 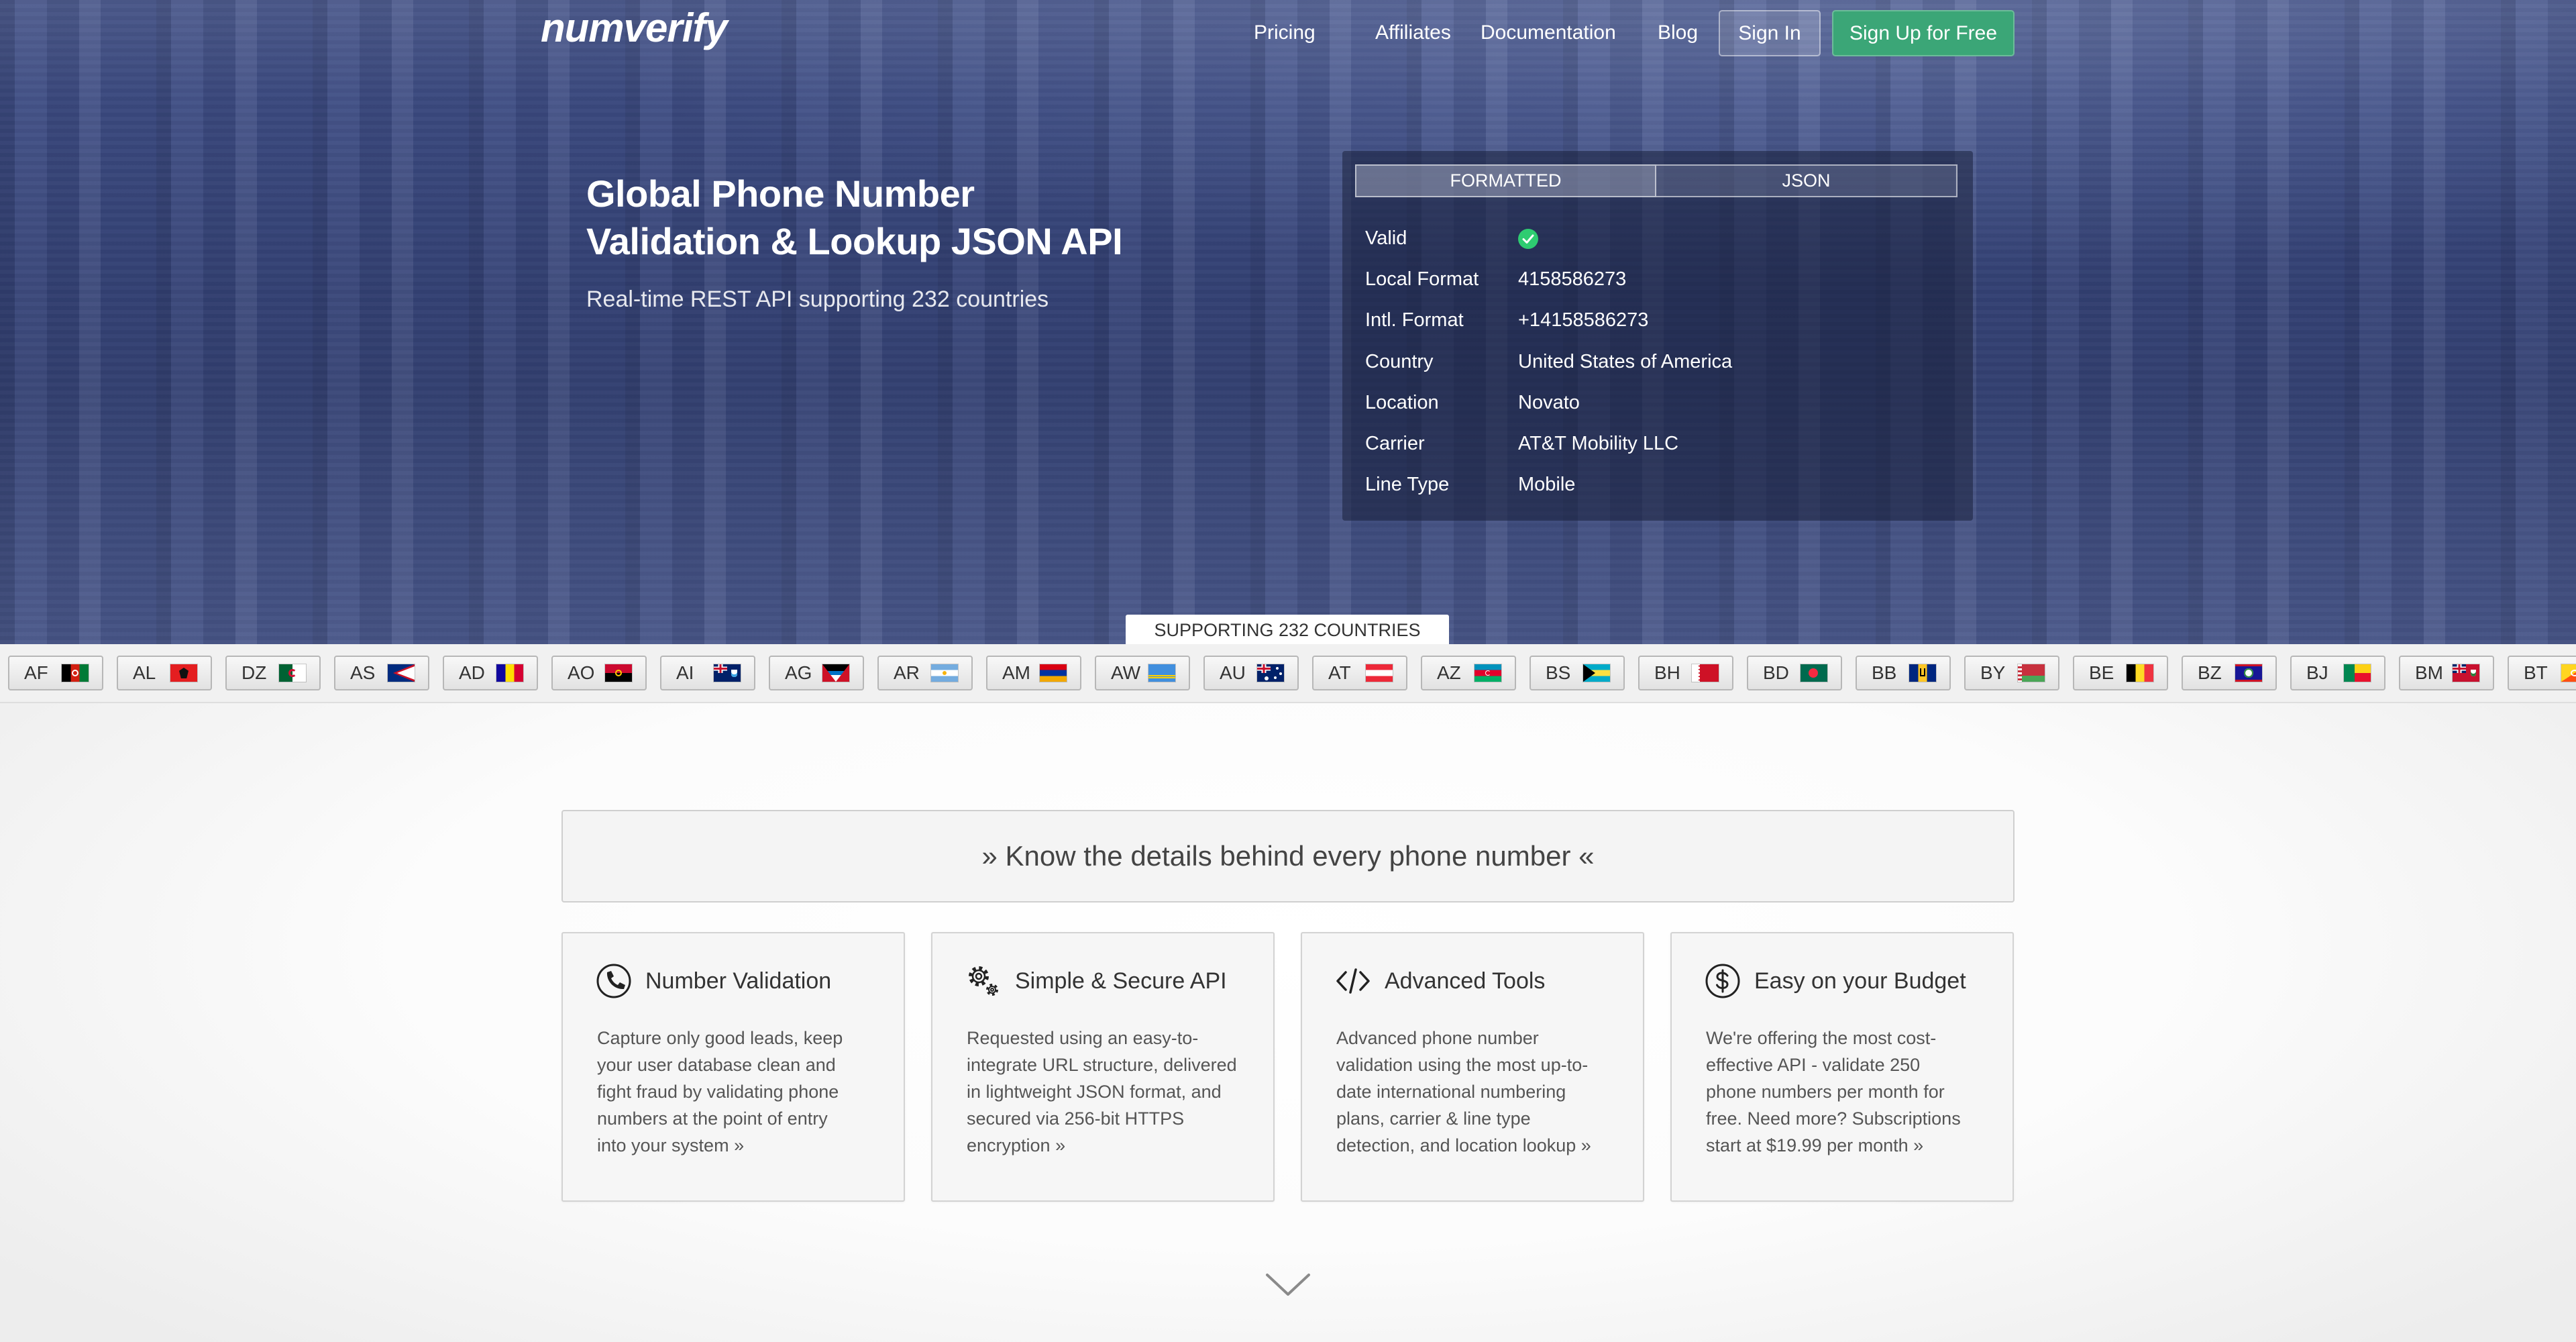 I want to click on country-chip-dz: DZ, so click(x=273, y=673).